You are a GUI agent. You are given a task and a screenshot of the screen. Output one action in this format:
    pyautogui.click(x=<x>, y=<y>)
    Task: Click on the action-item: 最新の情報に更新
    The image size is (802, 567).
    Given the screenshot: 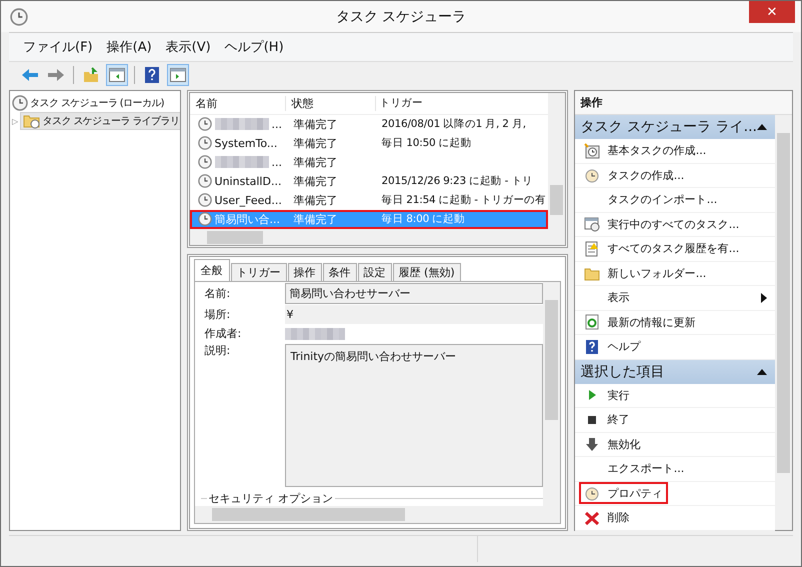 What is the action you would take?
    pyautogui.click(x=639, y=322)
    